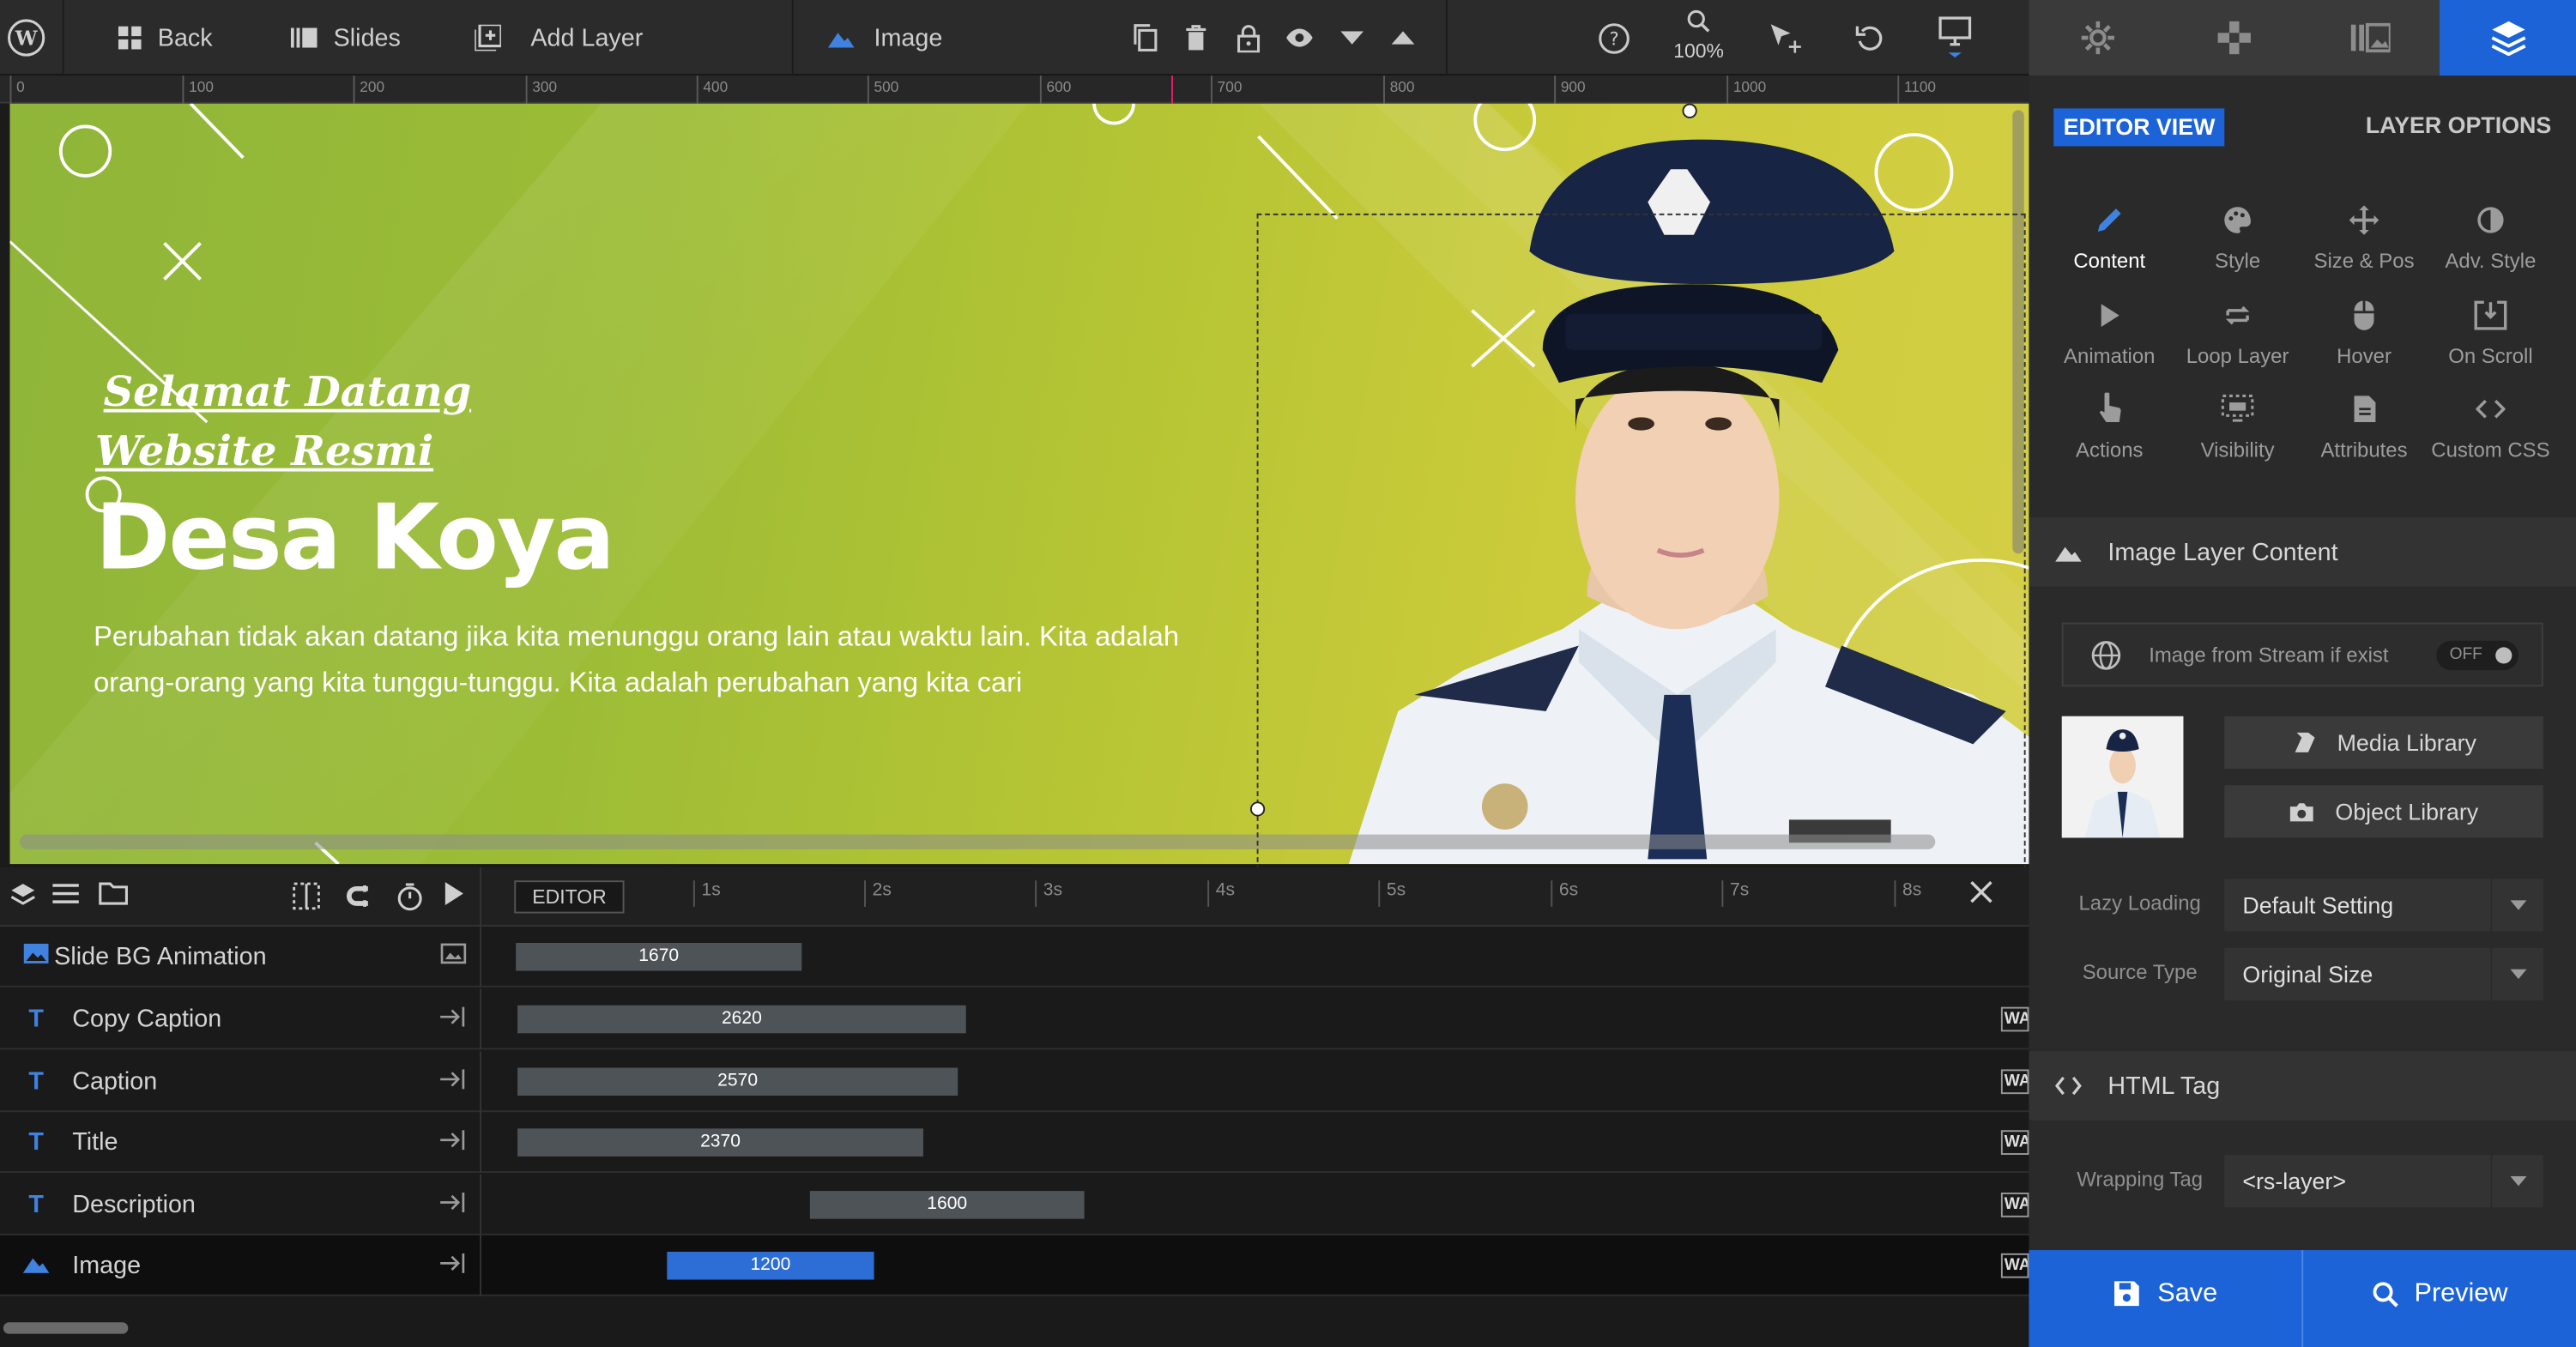 Image resolution: width=2576 pixels, height=1347 pixels. Describe the element at coordinates (2237, 315) in the screenshot. I see `loop-icon` at that location.